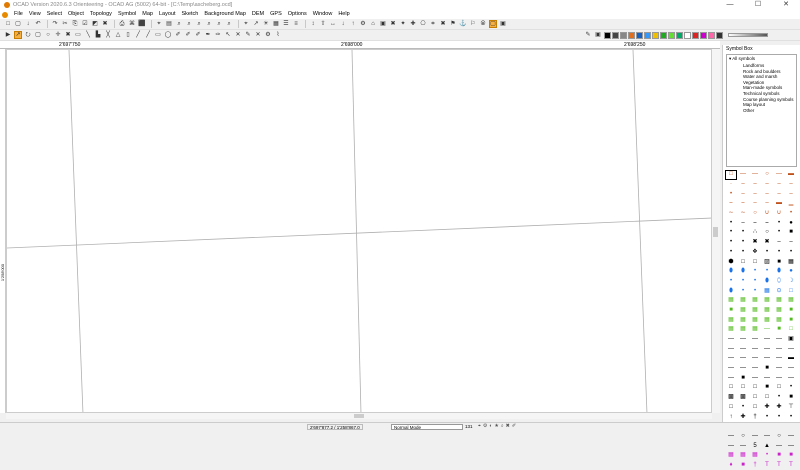 Image resolution: width=800 pixels, height=470 pixels. I want to click on toolbar-icon: ▦, so click(276, 24).